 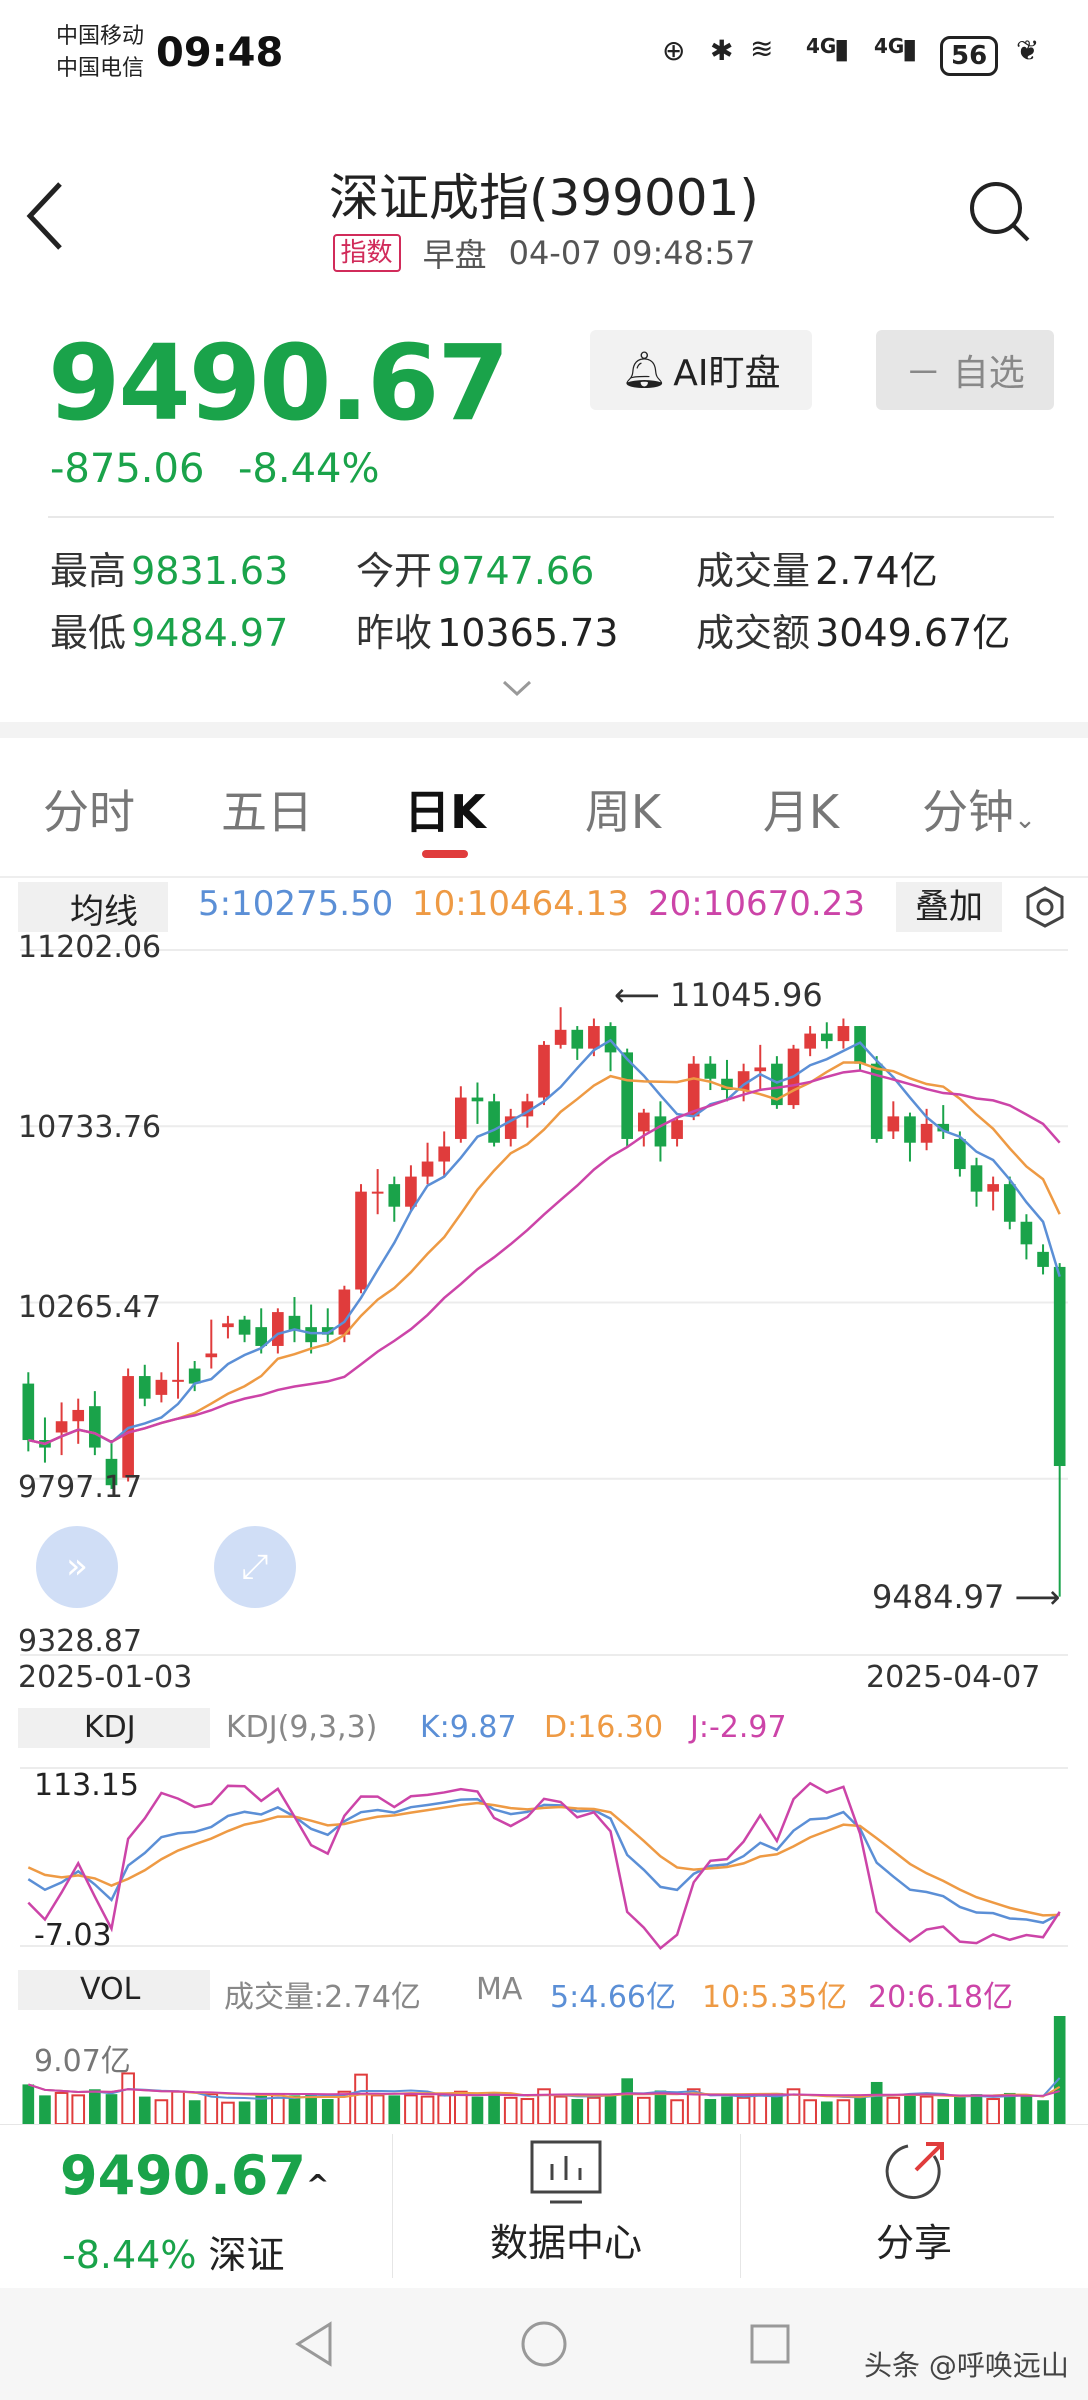 I want to click on tab-weekly-k: 周K, so click(x=623, y=809).